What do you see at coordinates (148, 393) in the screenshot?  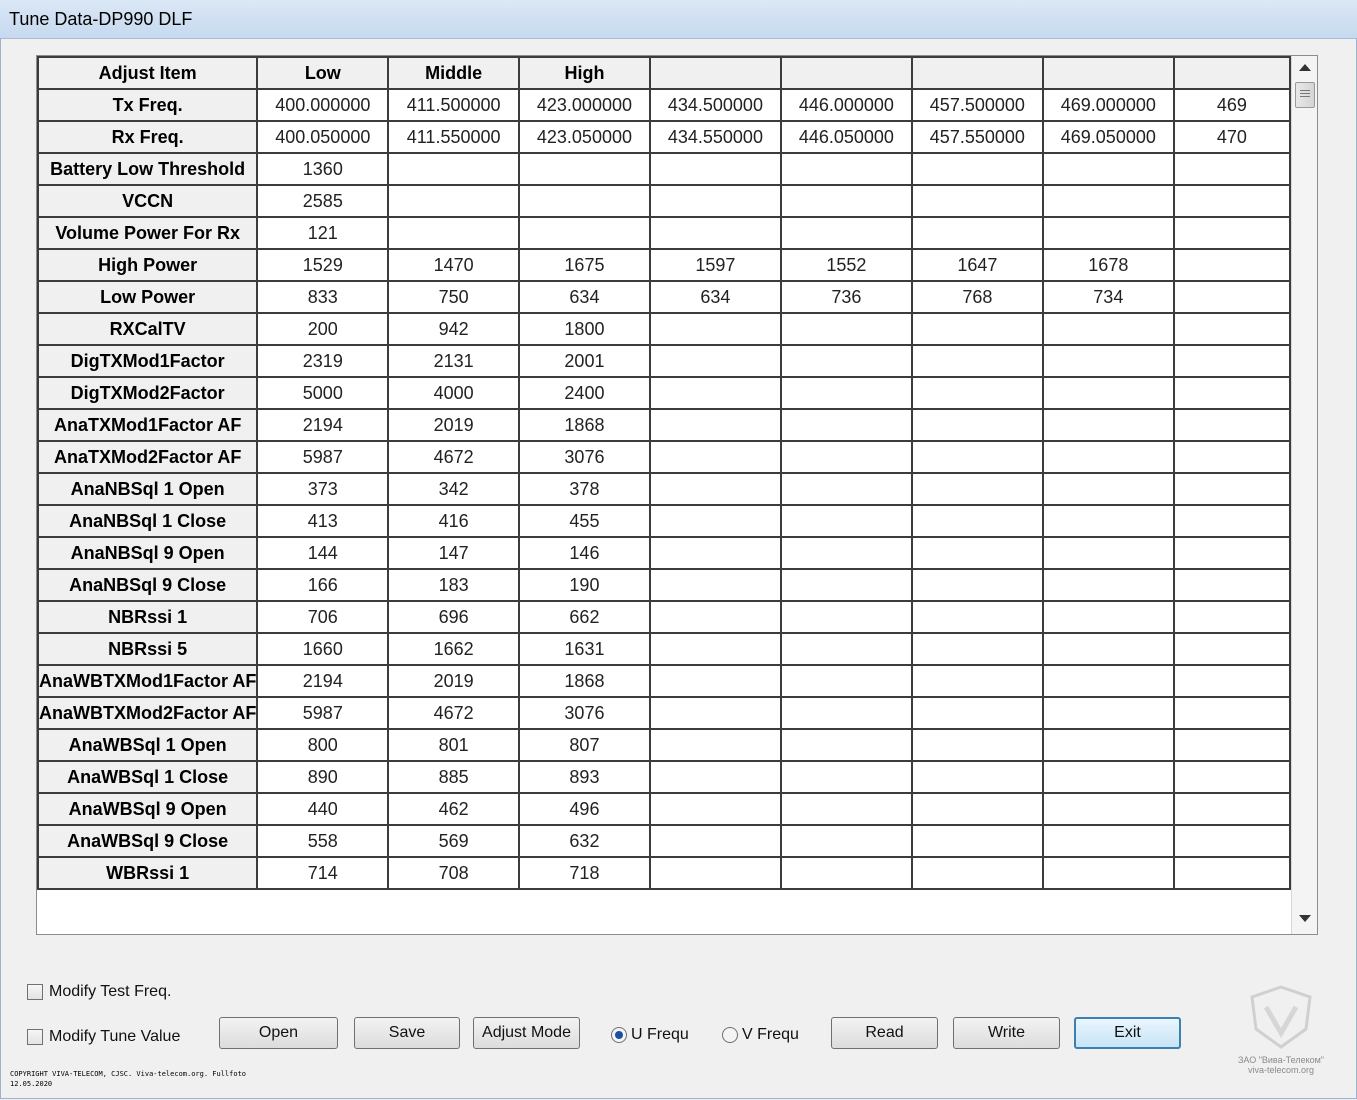 I see `row-header: DigTXMod2Factor` at bounding box center [148, 393].